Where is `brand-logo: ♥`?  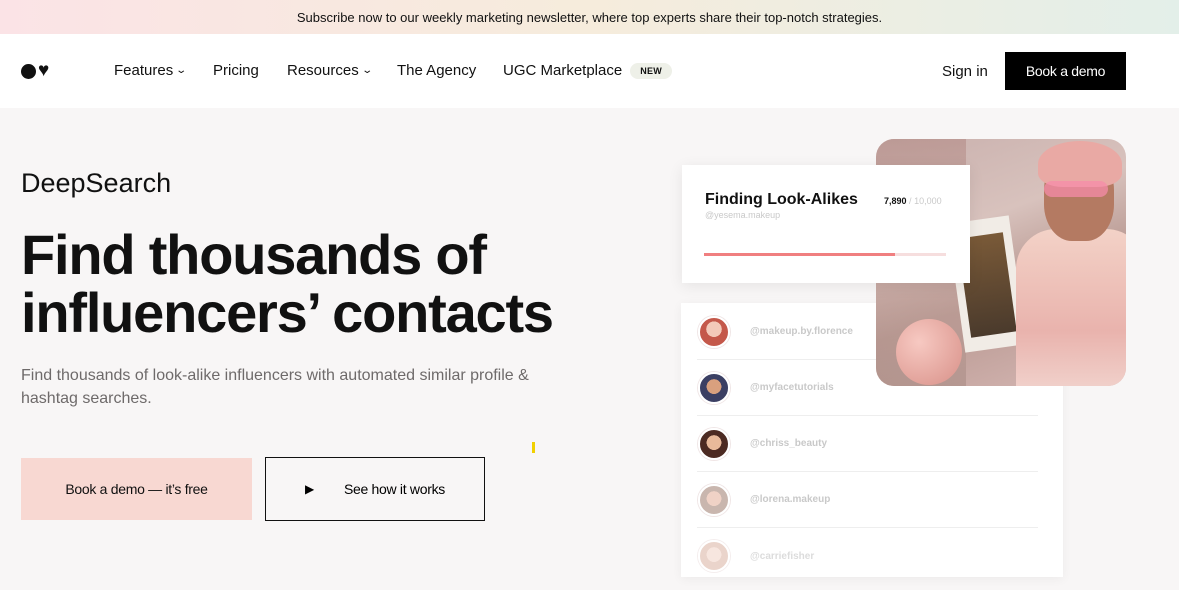
brand-logo: ♥ is located at coordinates (39, 70).